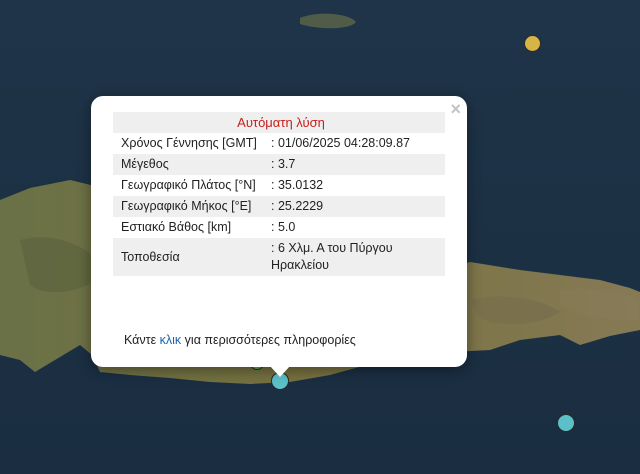 Image resolution: width=640 pixels, height=474 pixels. What do you see at coordinates (566, 423) in the screenshot?
I see `earthquake-marker-cyan` at bounding box center [566, 423].